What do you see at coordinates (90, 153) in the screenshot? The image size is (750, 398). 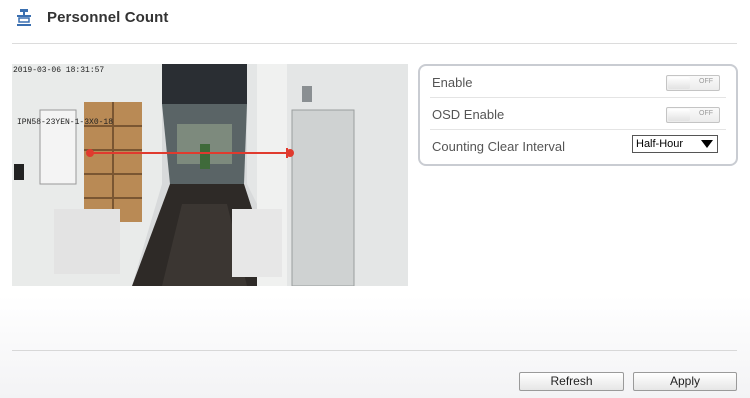 I see `count-line-start-handle` at bounding box center [90, 153].